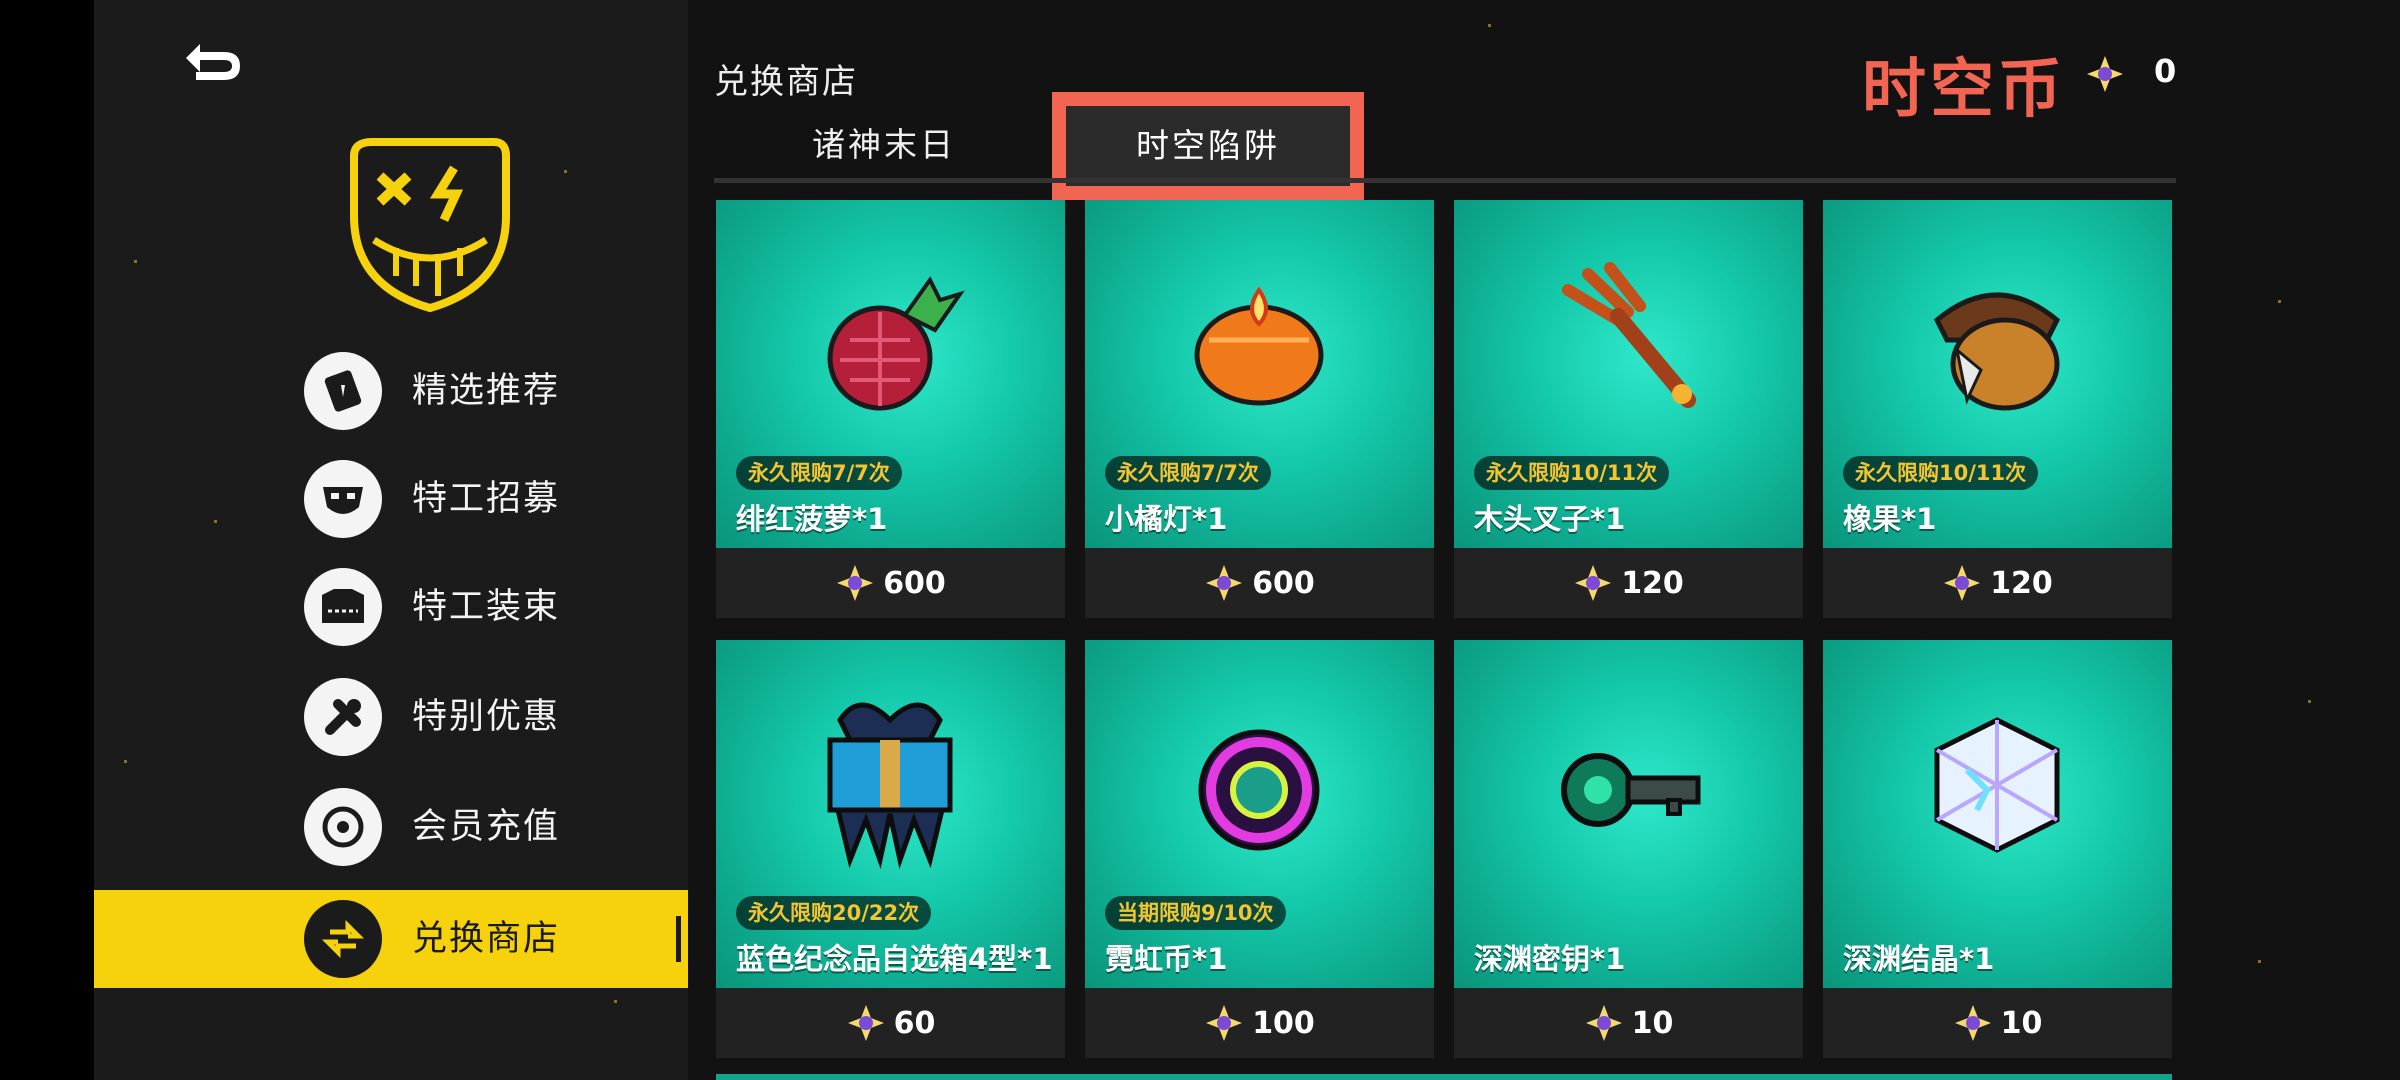 This screenshot has width=2400, height=1080. What do you see at coordinates (890, 1023) in the screenshot?
I see `price-row: 60` at bounding box center [890, 1023].